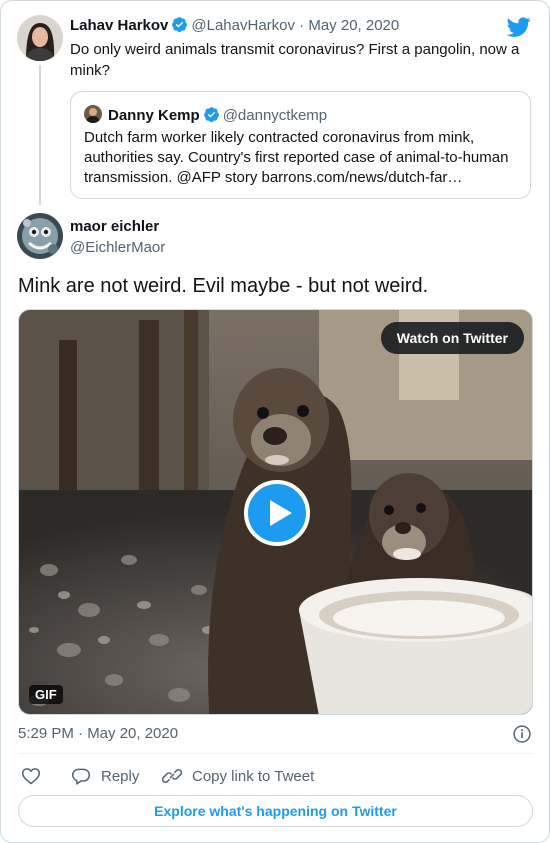  Describe the element at coordinates (119, 25) in the screenshot. I see `parent-author-name: Lahav Harkov` at that location.